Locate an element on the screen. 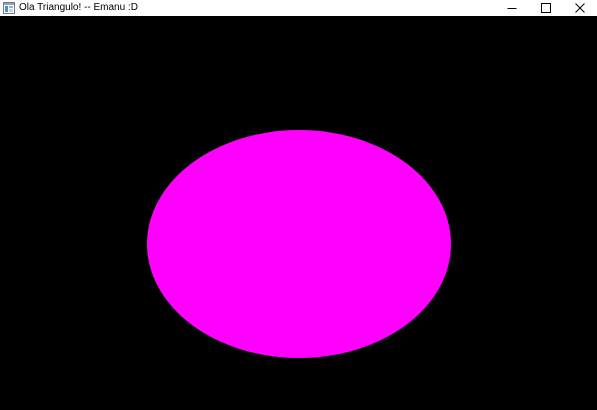 Image resolution: width=597 pixels, height=410 pixels. title-bar: Ola Triangulo! -- Emanu :D is located at coordinates (298, 8).